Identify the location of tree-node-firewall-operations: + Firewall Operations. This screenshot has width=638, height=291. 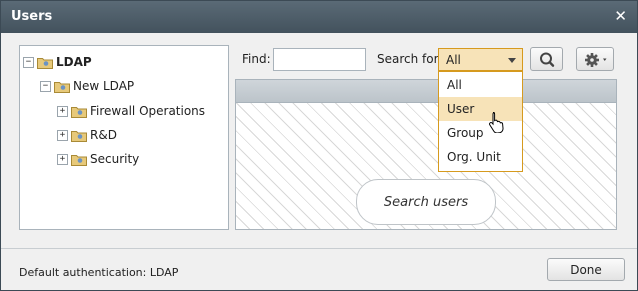
(131, 111).